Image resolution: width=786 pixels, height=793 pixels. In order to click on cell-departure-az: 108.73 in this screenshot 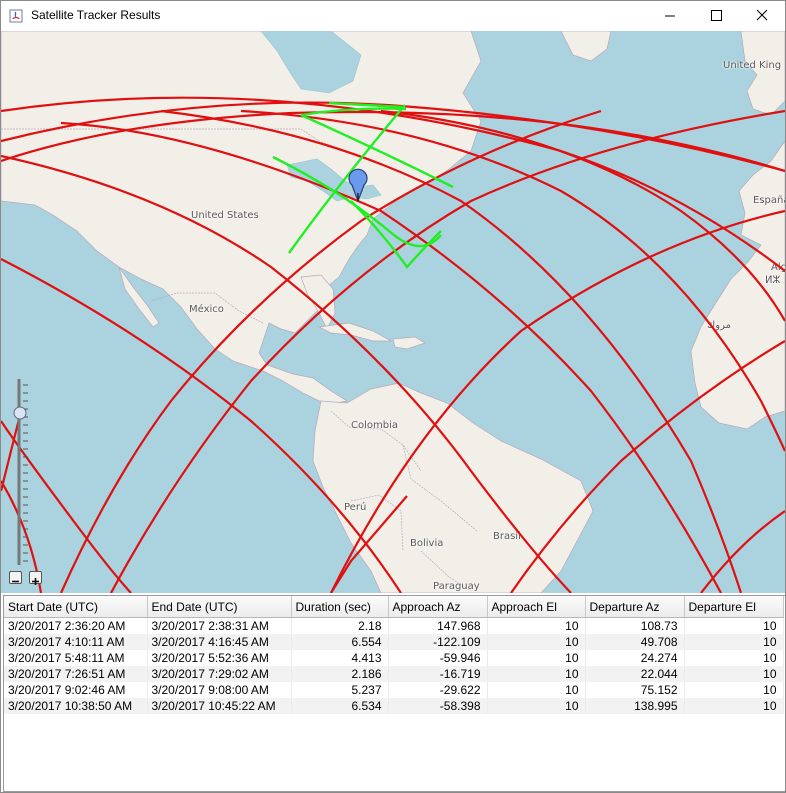, I will do `click(635, 625)`.